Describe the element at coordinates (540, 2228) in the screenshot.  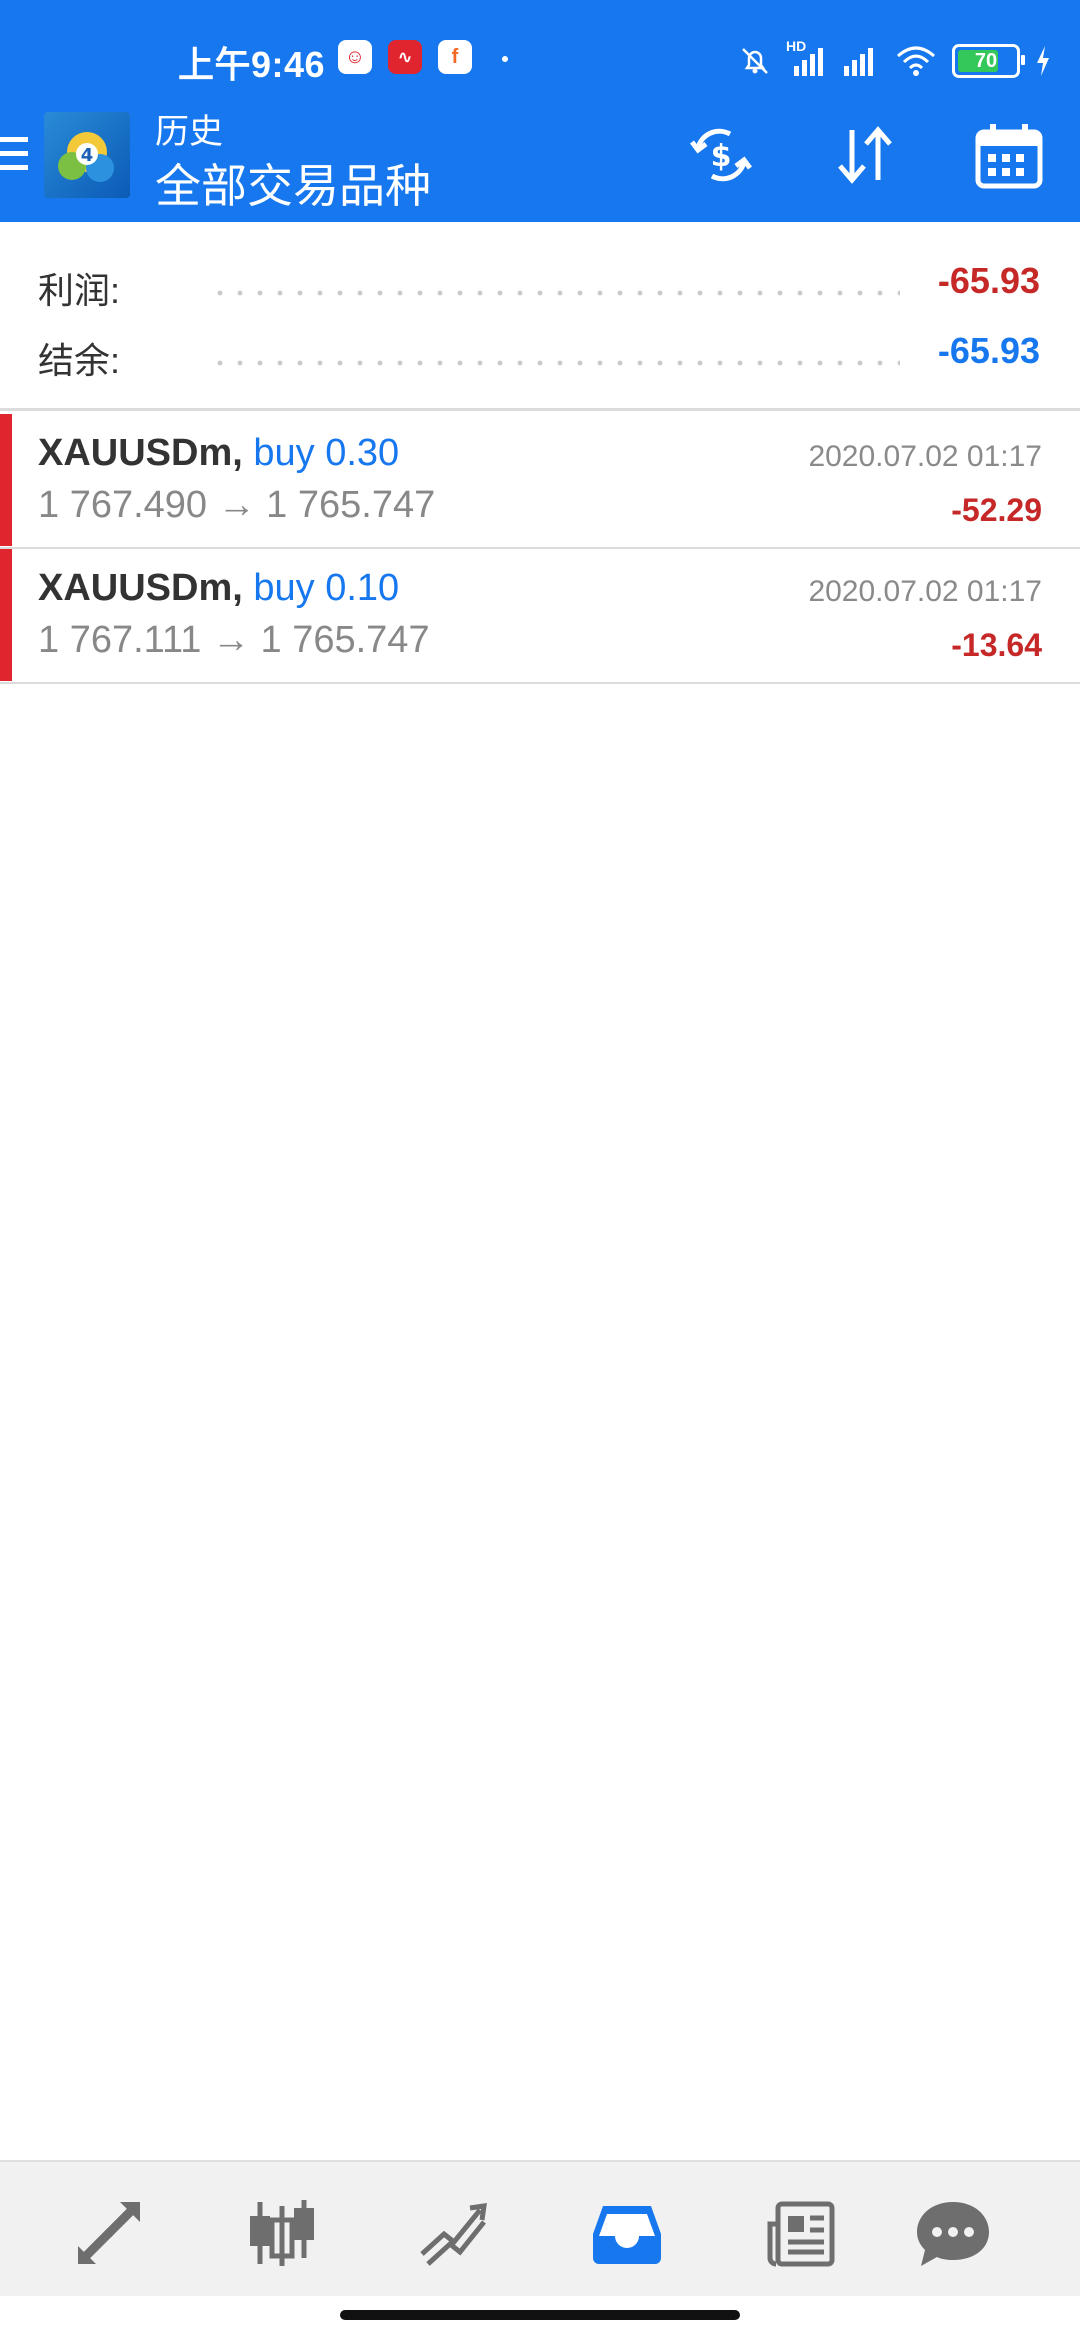
I see `bottom-navigation` at that location.